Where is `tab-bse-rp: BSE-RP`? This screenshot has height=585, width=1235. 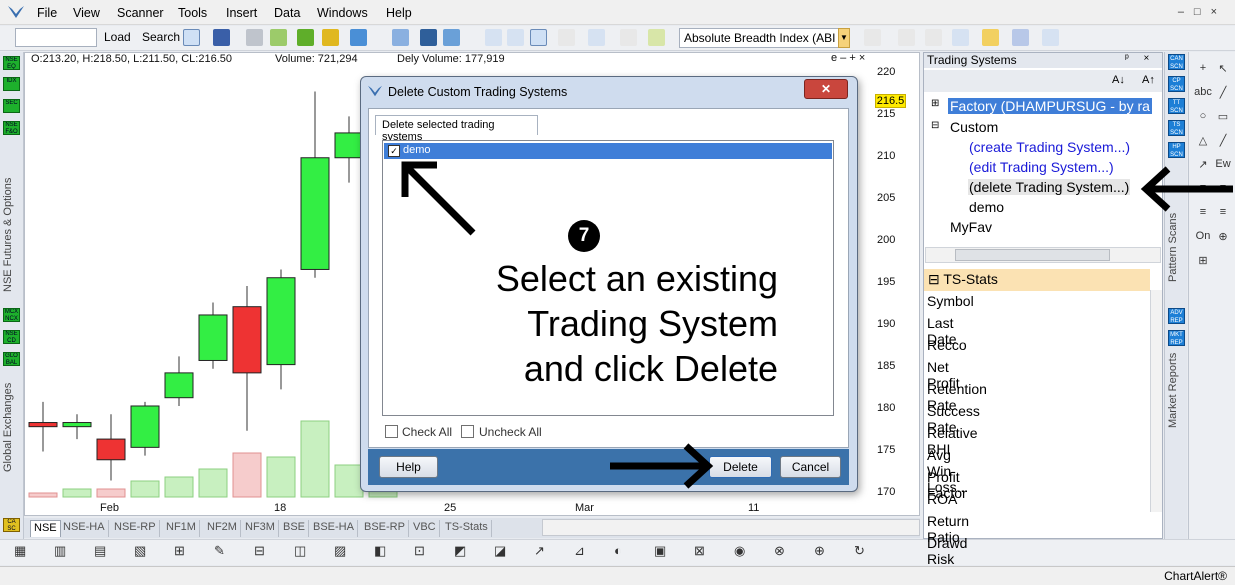
tab-bse-rp: BSE-RP is located at coordinates (385, 528).